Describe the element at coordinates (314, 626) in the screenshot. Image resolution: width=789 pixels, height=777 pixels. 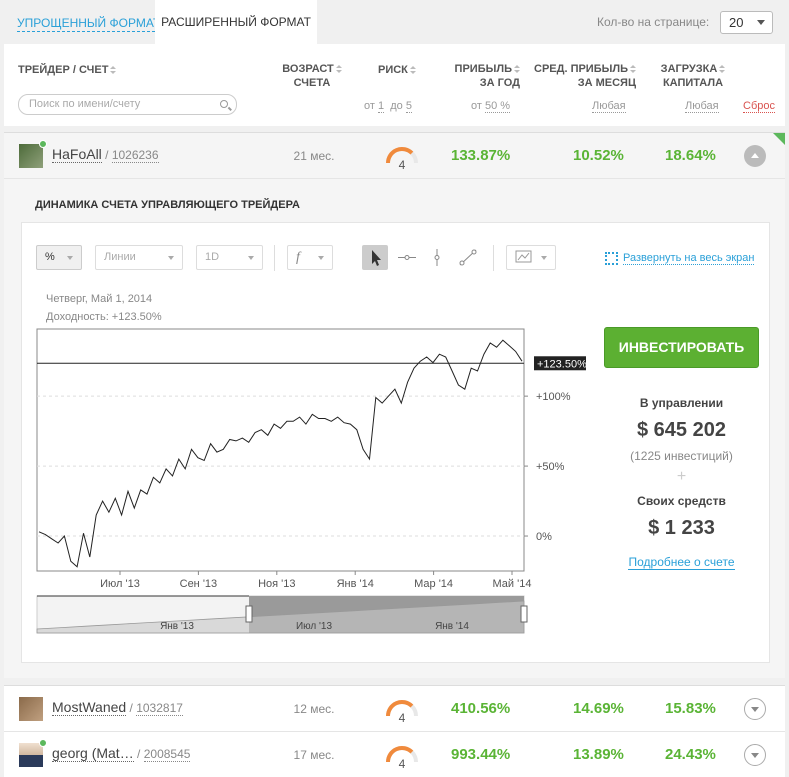
I see `navigator-label: Июл '13` at that location.